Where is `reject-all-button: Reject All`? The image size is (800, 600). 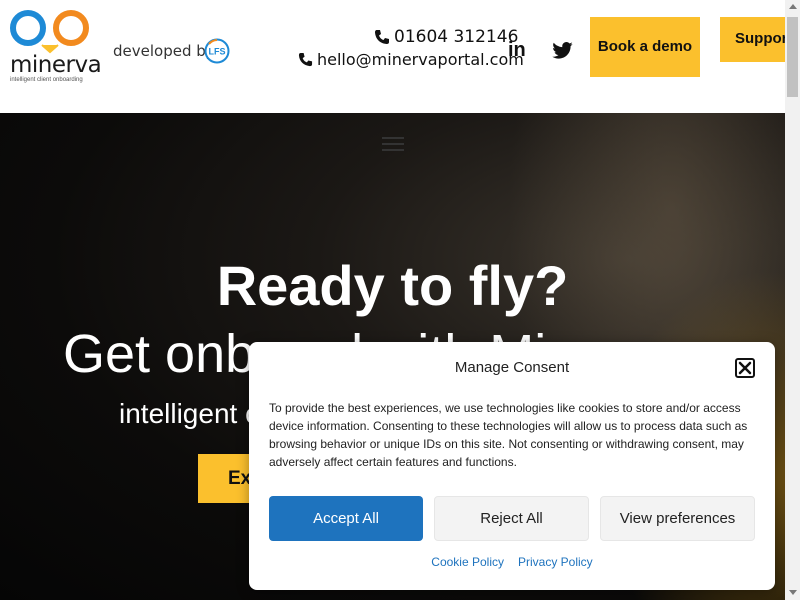
reject-all-button: Reject All is located at coordinates (511, 518).